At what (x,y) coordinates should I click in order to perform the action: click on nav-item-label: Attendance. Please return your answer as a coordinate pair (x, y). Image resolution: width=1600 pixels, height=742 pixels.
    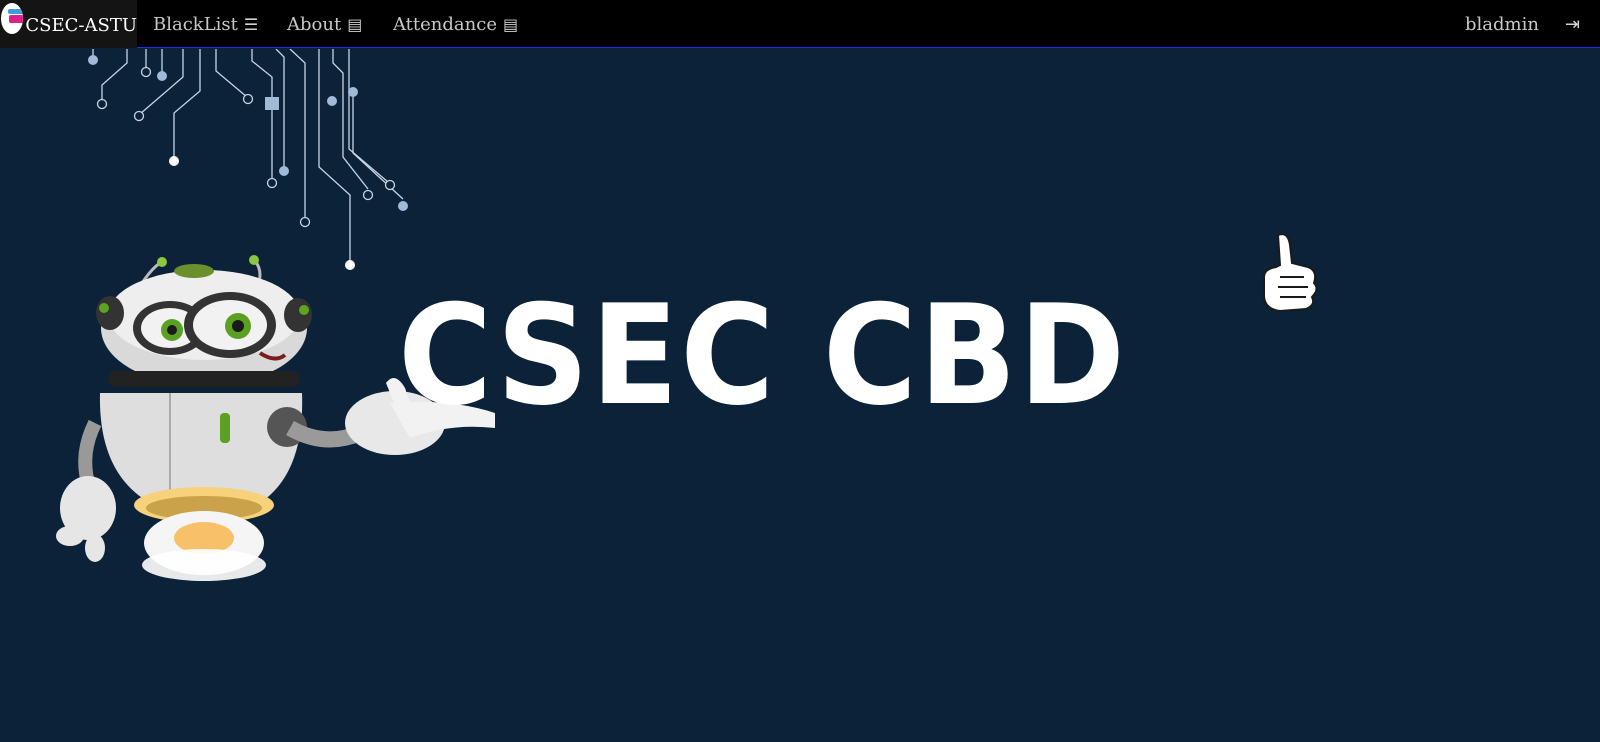
    Looking at the image, I should click on (445, 24).